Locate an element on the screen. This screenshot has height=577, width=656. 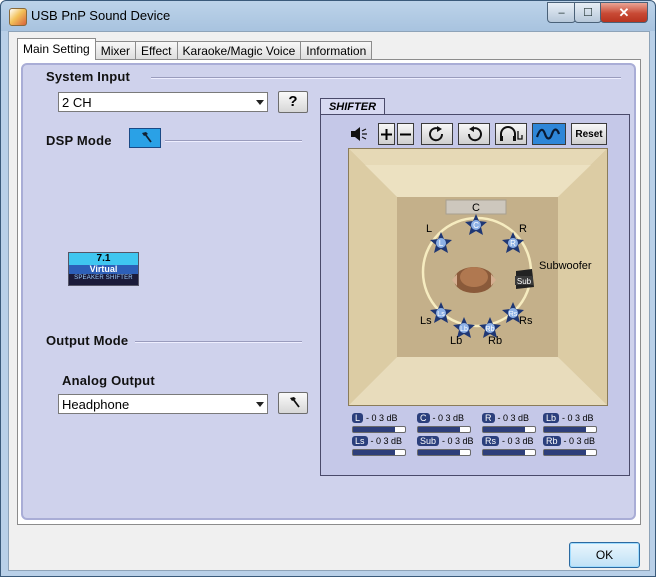
output-settings-button is located at coordinates (293, 403).